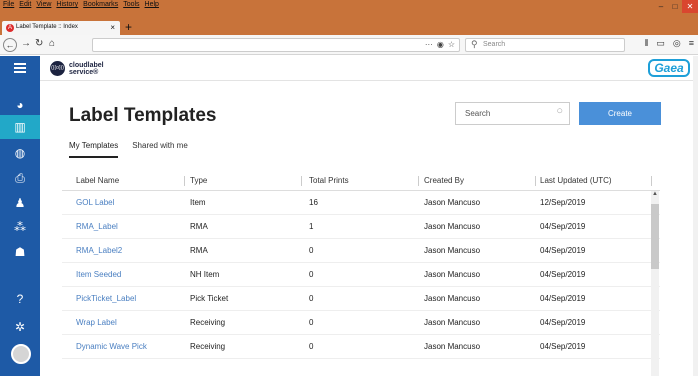  Describe the element at coordinates (99, 250) in the screenshot. I see `label-name-link: RMA_Label2` at that location.